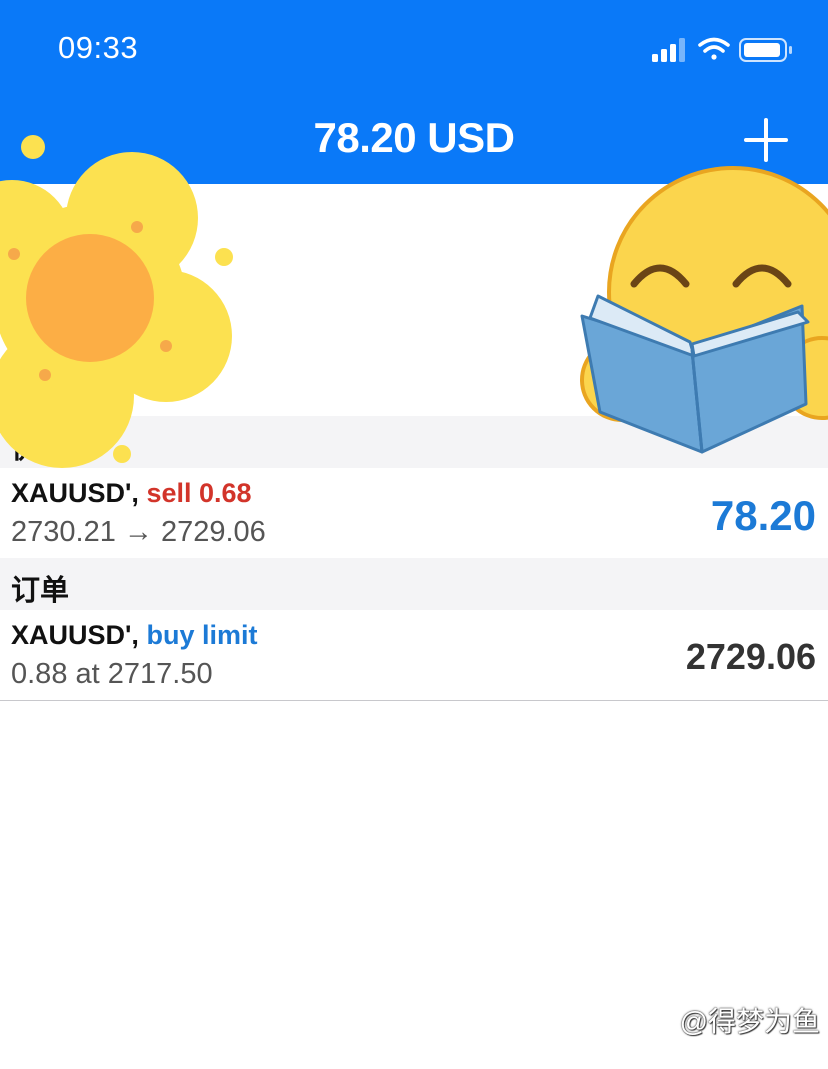 The width and height of the screenshot is (828, 1069). I want to click on add-button, so click(766, 140).